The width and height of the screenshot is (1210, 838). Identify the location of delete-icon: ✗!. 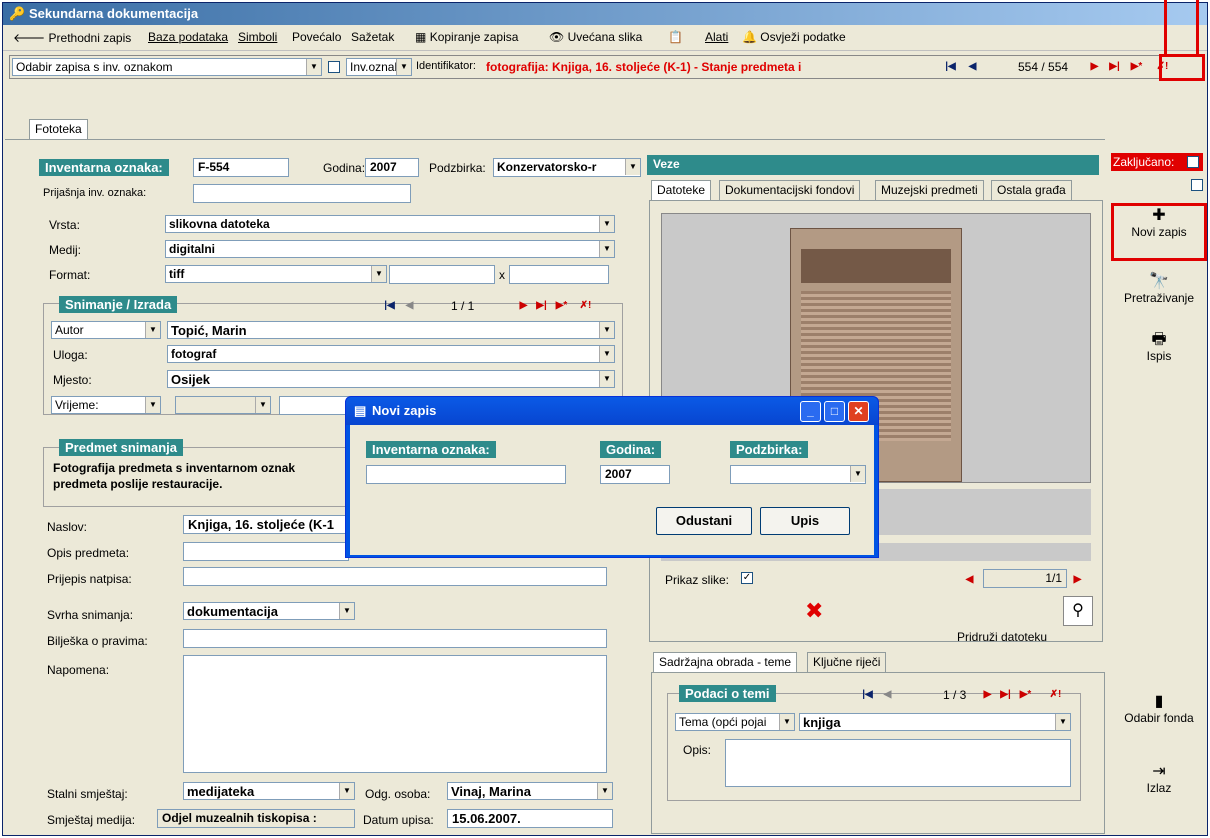
(585, 306).